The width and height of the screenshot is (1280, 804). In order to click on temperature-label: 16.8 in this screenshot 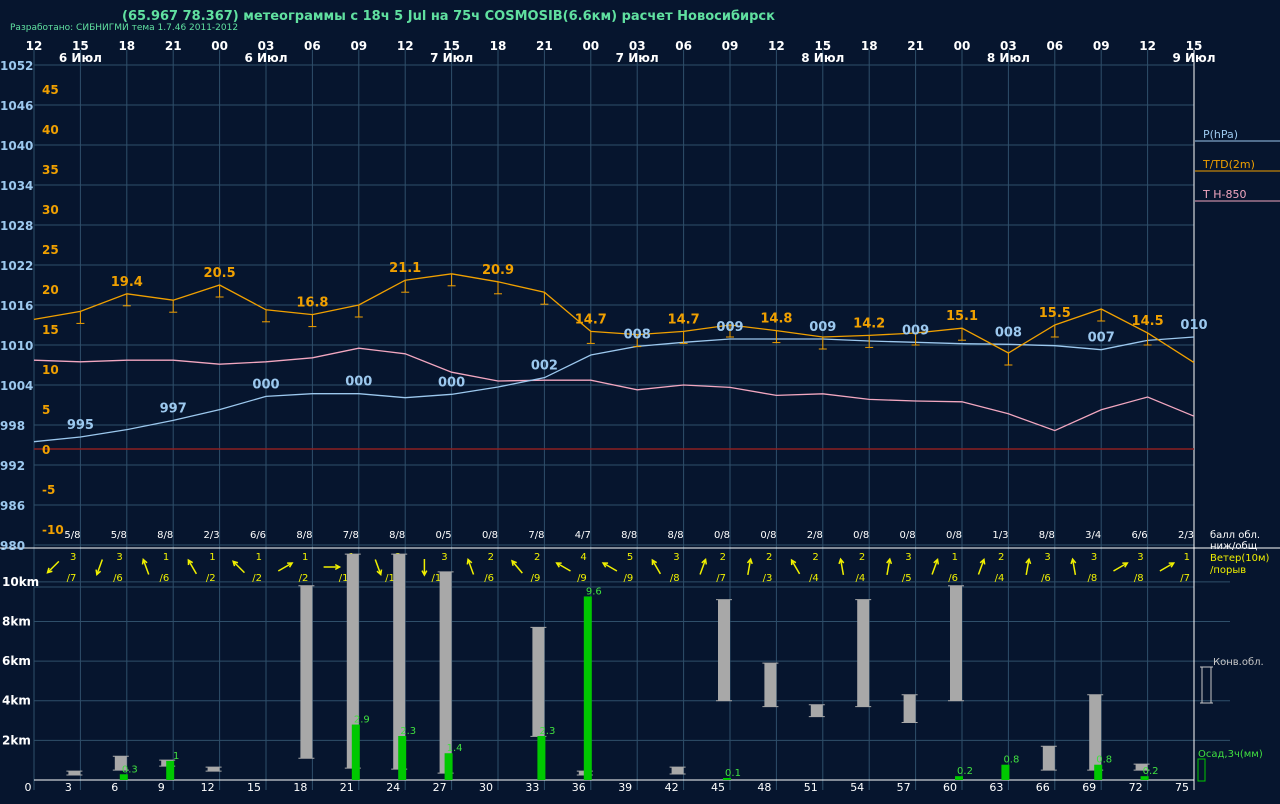, I will do `click(312, 303)`.